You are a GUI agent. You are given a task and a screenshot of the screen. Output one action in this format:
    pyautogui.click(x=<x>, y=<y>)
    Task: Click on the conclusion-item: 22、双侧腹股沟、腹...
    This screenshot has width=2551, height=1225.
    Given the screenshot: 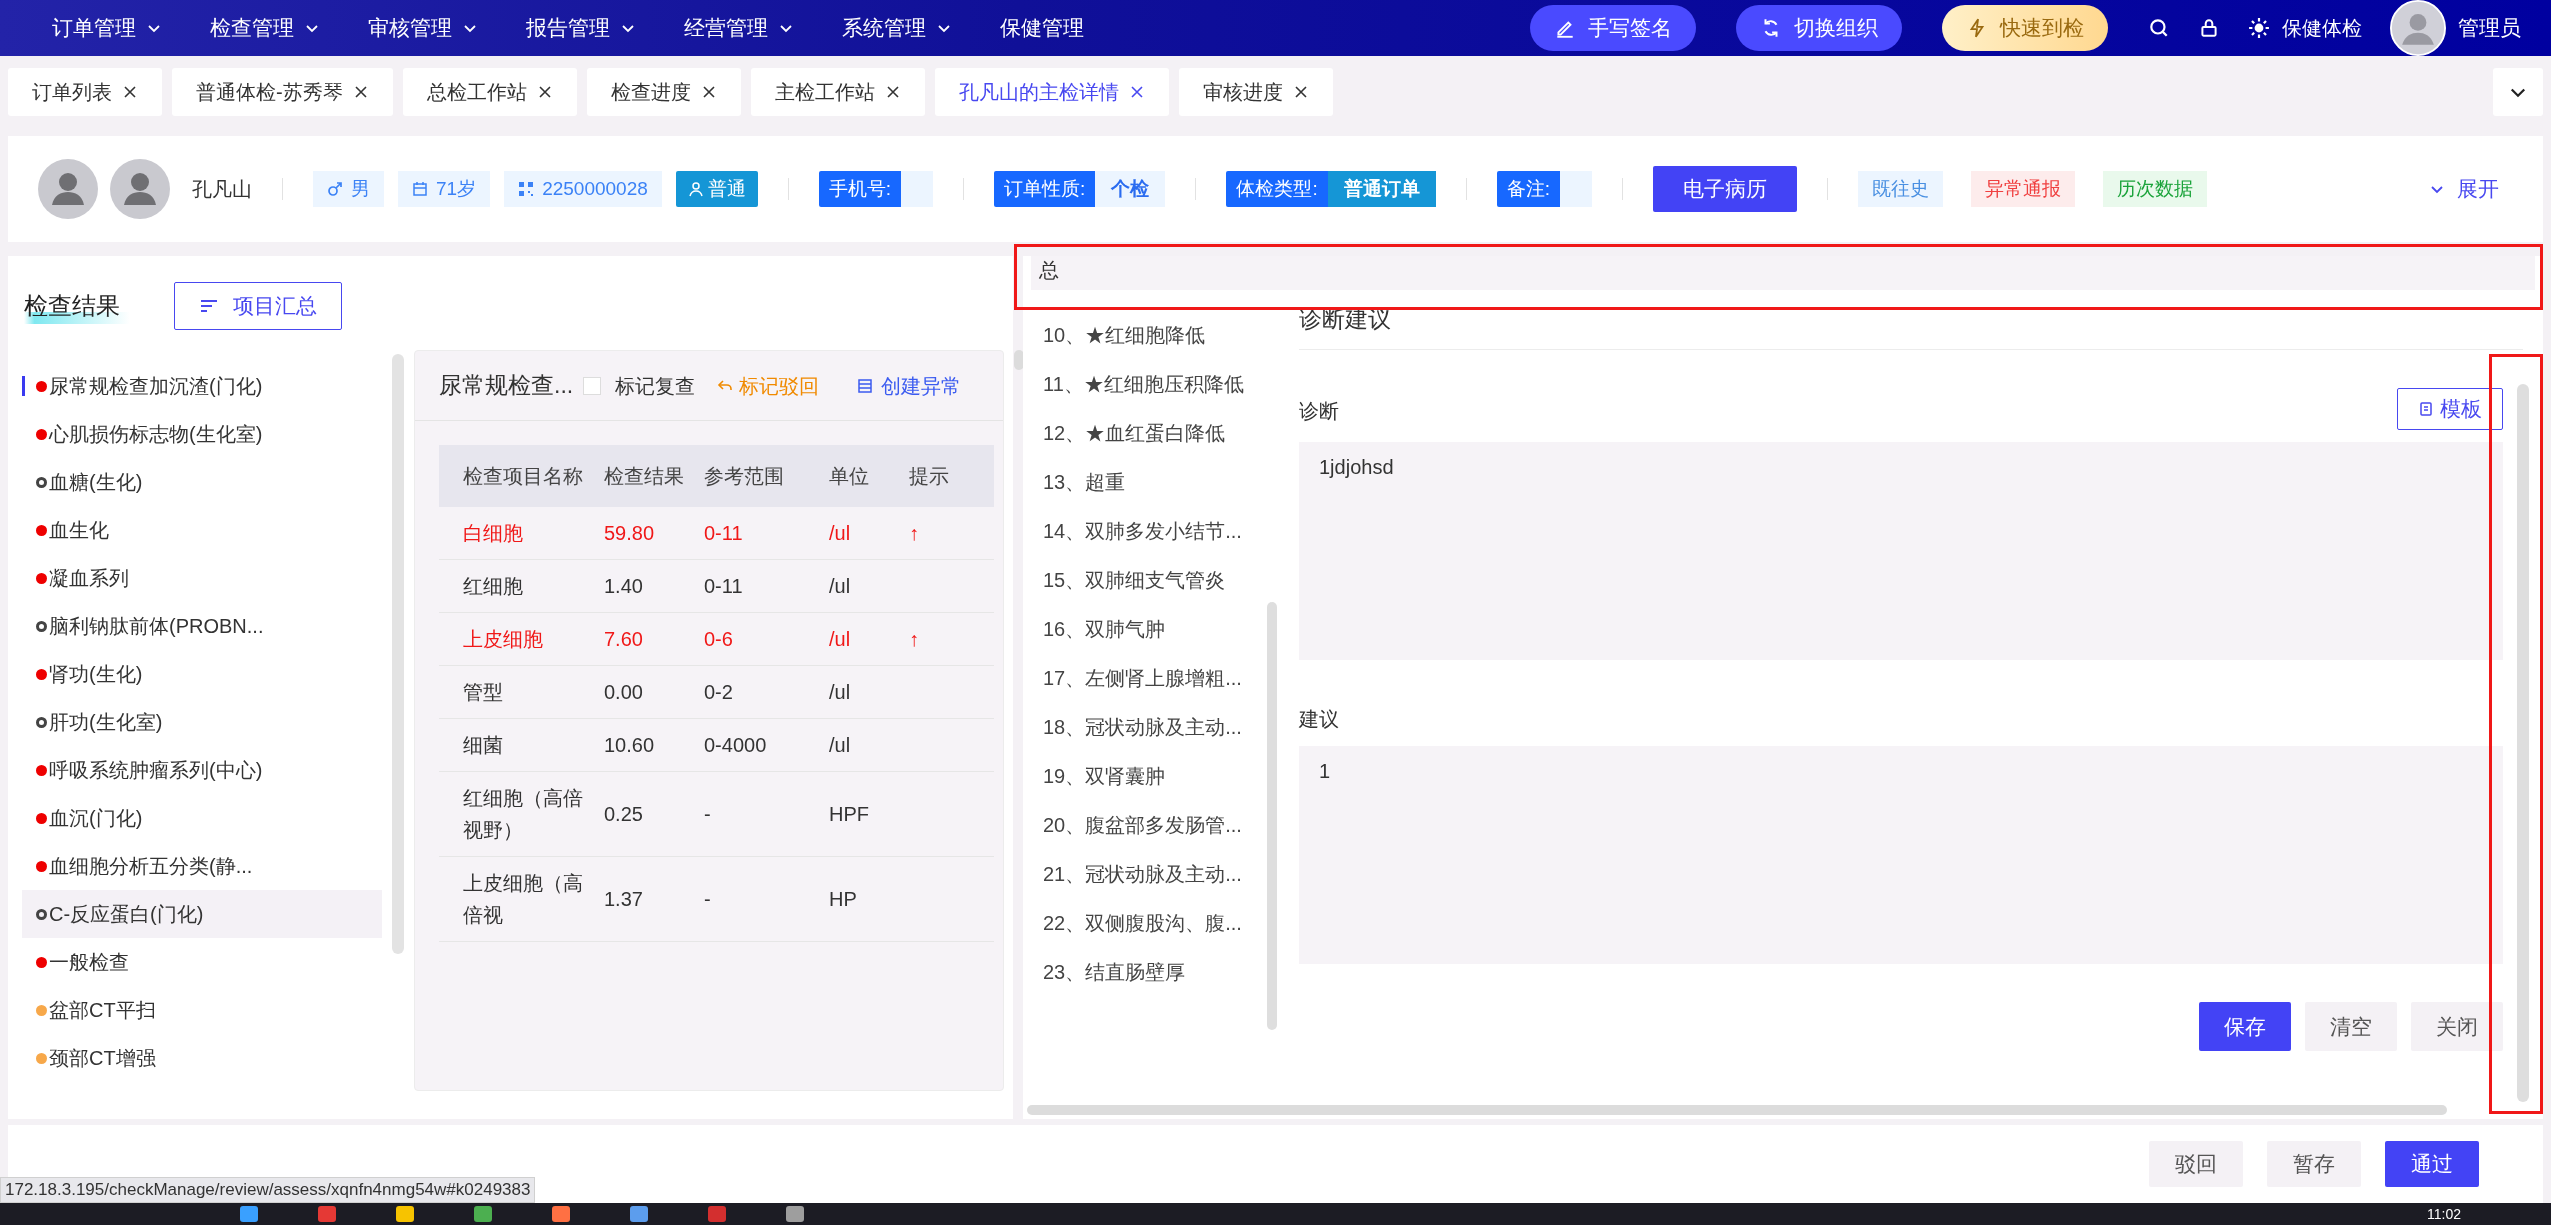 What is the action you would take?
    pyautogui.click(x=1162, y=922)
    